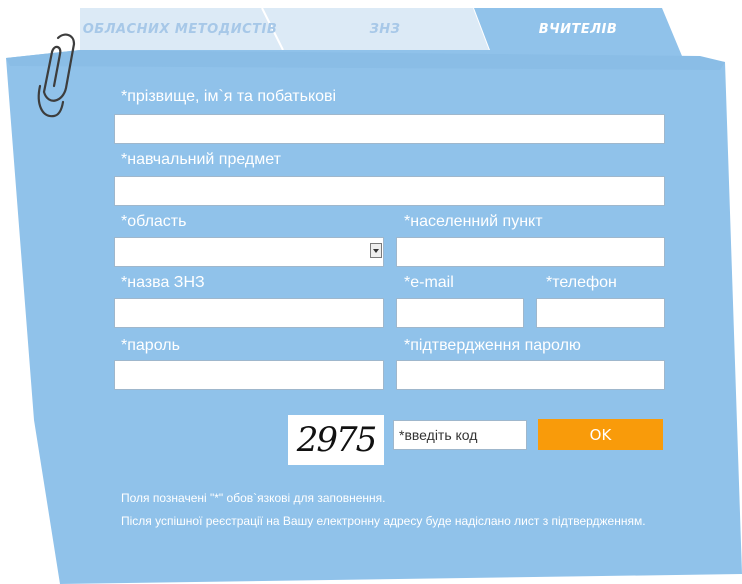 The image size is (742, 584). Describe the element at coordinates (249, 375) in the screenshot. I see `password-input` at that location.